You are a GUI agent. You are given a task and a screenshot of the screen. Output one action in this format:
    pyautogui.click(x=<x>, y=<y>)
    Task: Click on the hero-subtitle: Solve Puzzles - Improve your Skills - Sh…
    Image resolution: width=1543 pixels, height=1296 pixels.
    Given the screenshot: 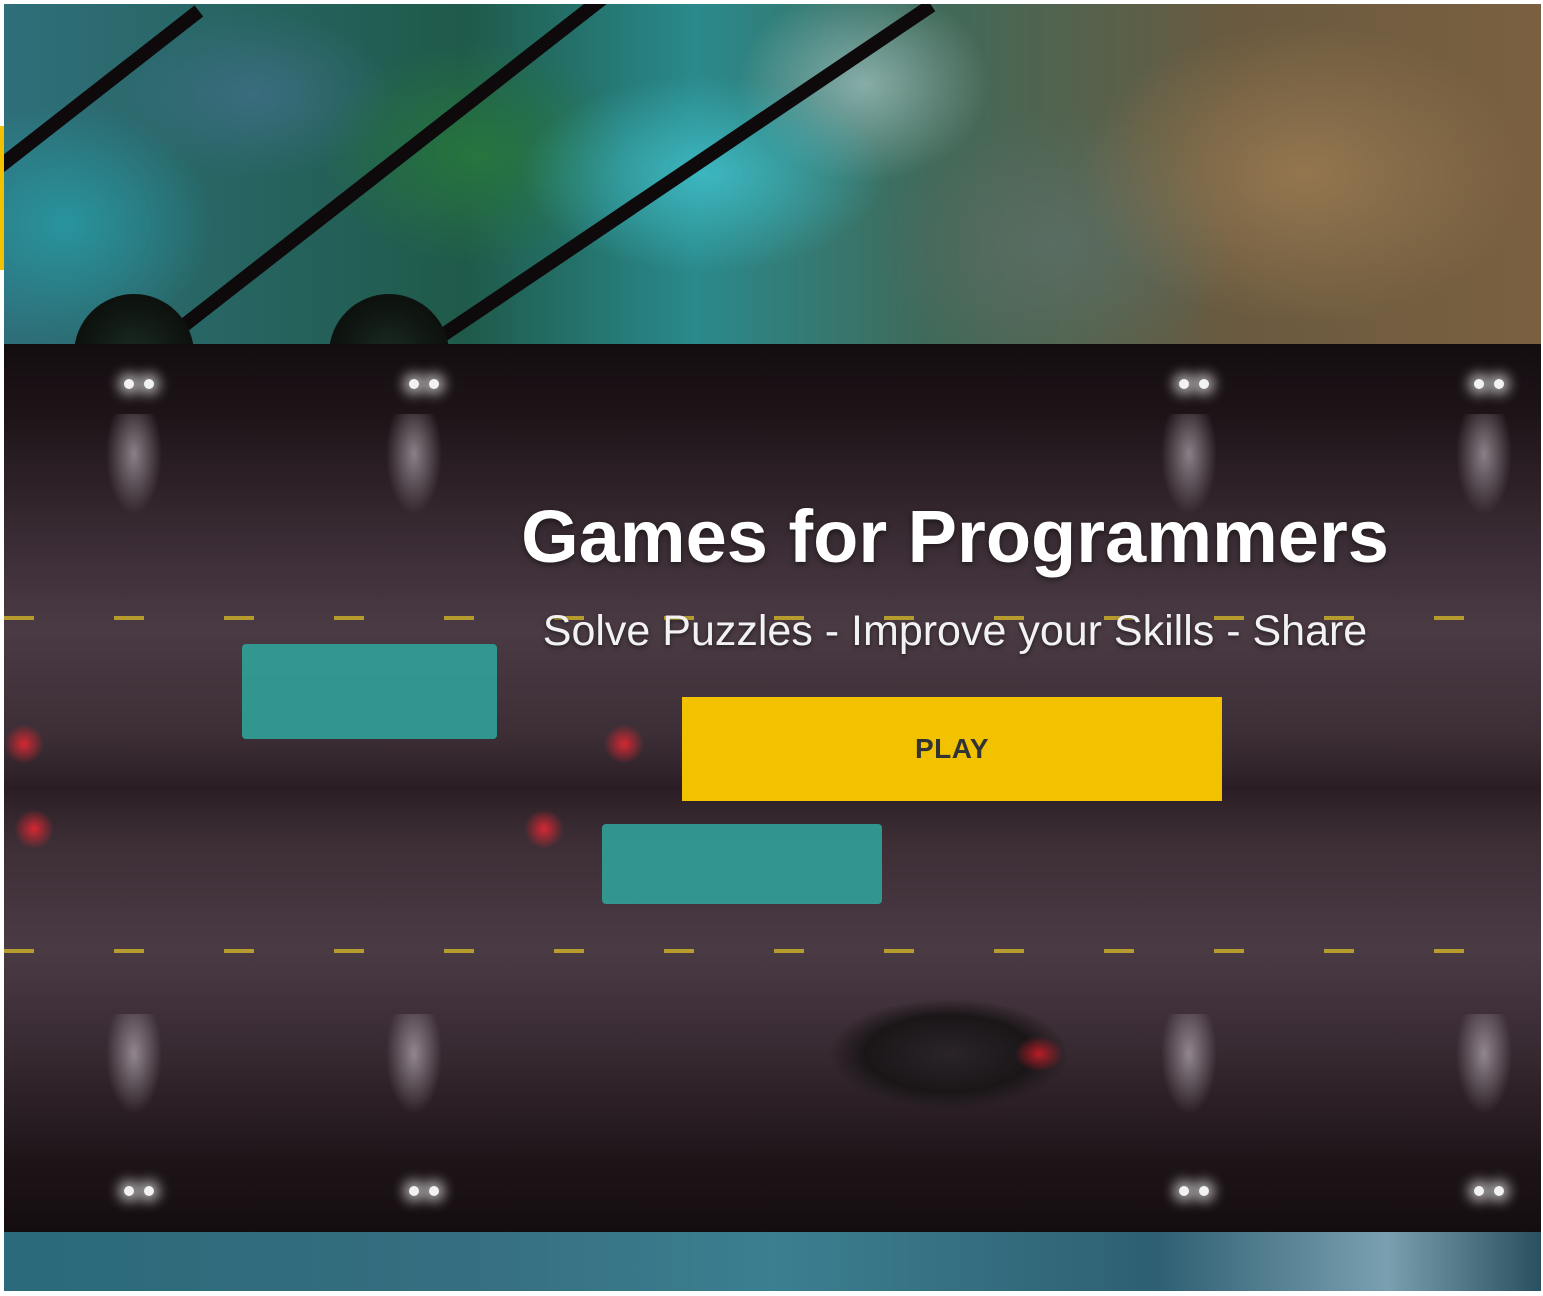 What is the action you would take?
    pyautogui.click(x=955, y=631)
    